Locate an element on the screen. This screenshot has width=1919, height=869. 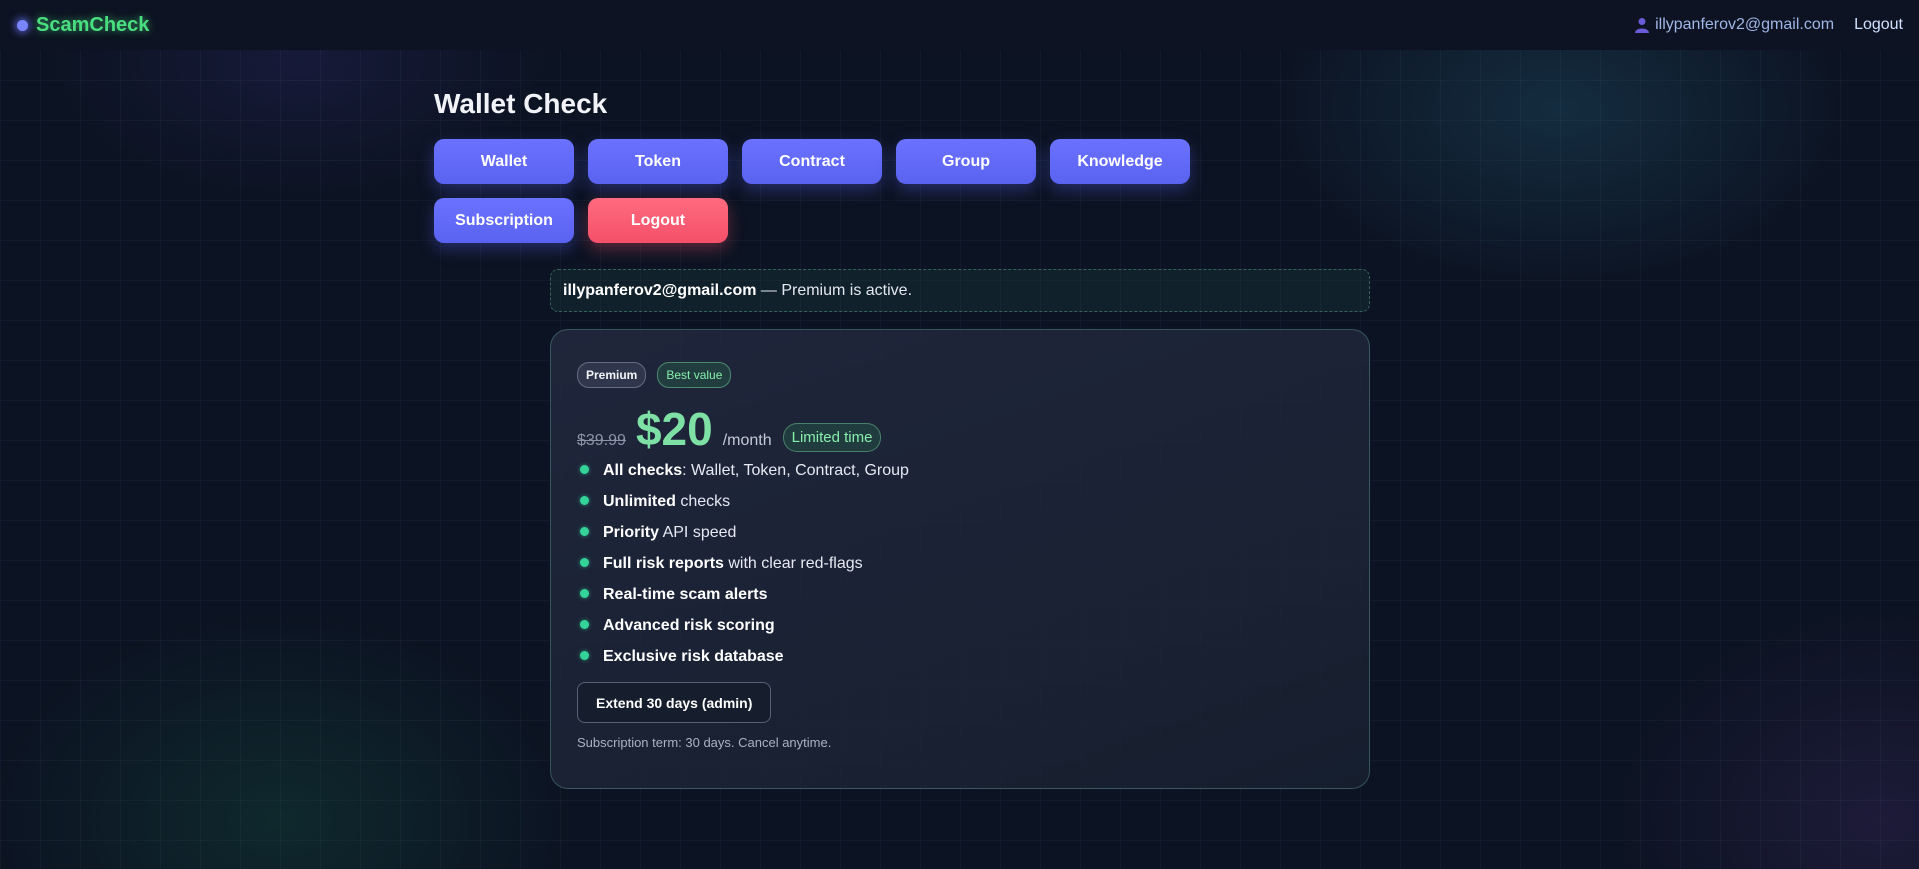
old-price: $39.99 is located at coordinates (601, 440).